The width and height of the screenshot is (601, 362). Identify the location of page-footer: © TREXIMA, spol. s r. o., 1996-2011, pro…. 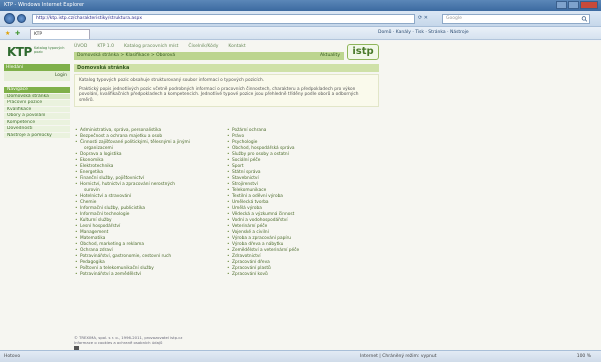
(226, 343).